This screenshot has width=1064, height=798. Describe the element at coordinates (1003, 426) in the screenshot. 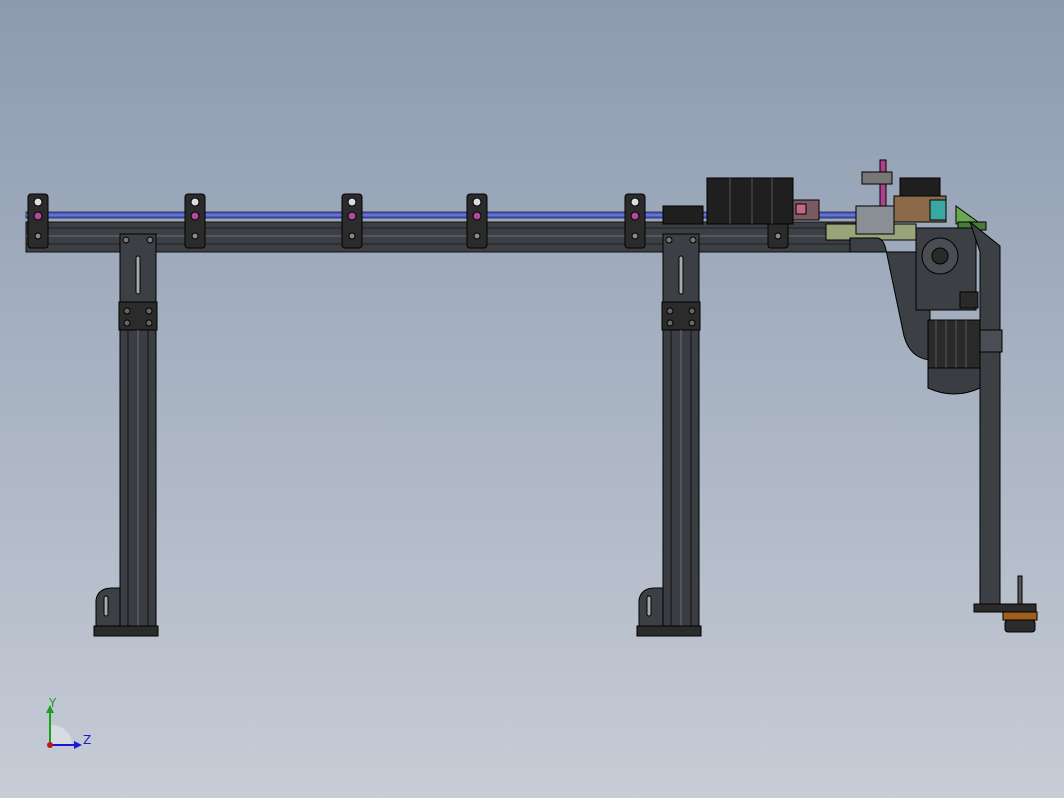

I see `right-column` at that location.